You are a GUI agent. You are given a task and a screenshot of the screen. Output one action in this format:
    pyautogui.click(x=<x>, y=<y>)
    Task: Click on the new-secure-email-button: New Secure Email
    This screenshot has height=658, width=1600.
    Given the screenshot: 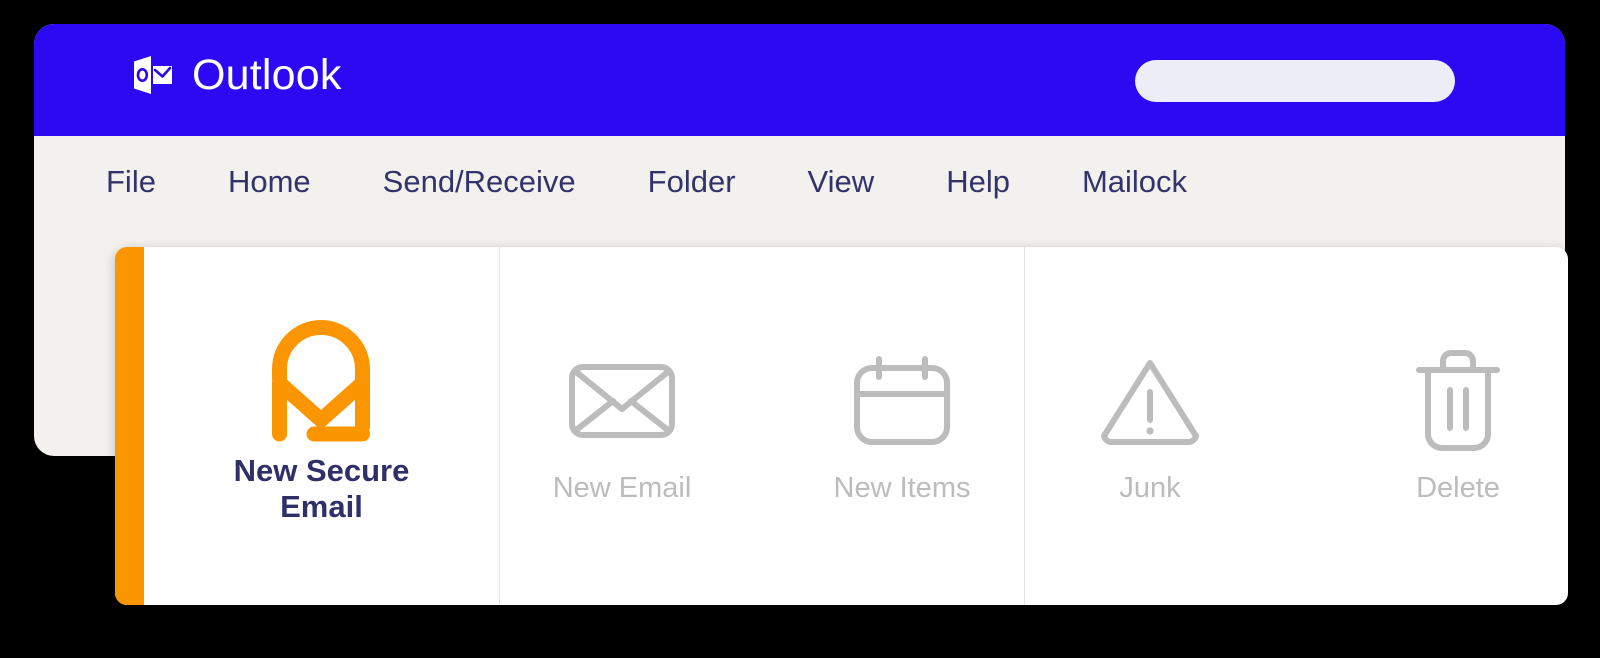 What is the action you would take?
    pyautogui.click(x=321, y=422)
    